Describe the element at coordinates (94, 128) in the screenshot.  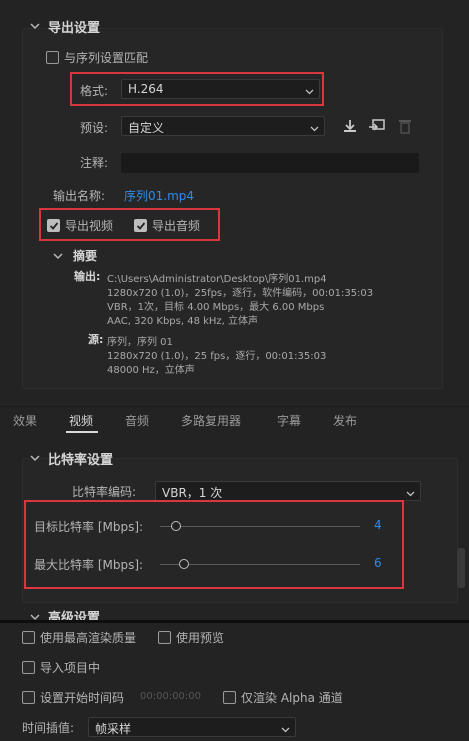
I see `preset-label: 预设:` at that location.